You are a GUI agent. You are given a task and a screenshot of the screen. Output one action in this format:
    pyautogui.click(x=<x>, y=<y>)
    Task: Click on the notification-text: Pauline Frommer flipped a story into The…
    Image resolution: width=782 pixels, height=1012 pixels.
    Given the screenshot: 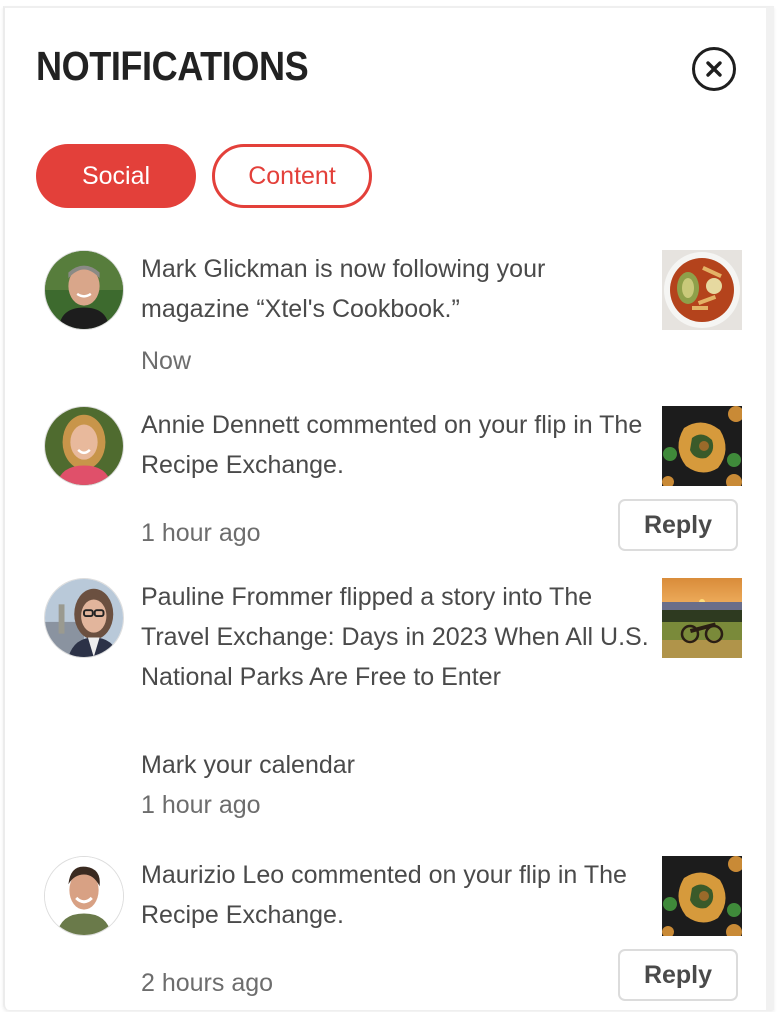 What is the action you would take?
    pyautogui.click(x=395, y=637)
    